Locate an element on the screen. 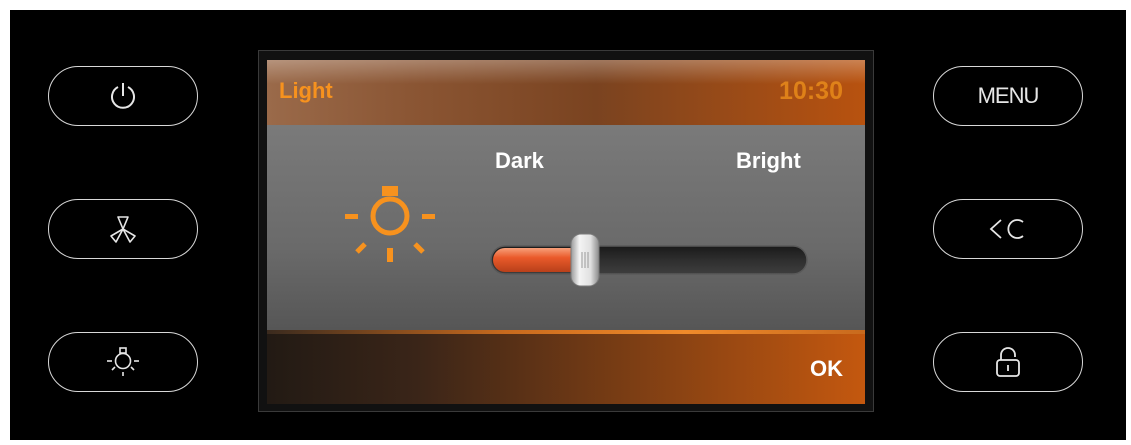  fan-icon is located at coordinates (123, 229).